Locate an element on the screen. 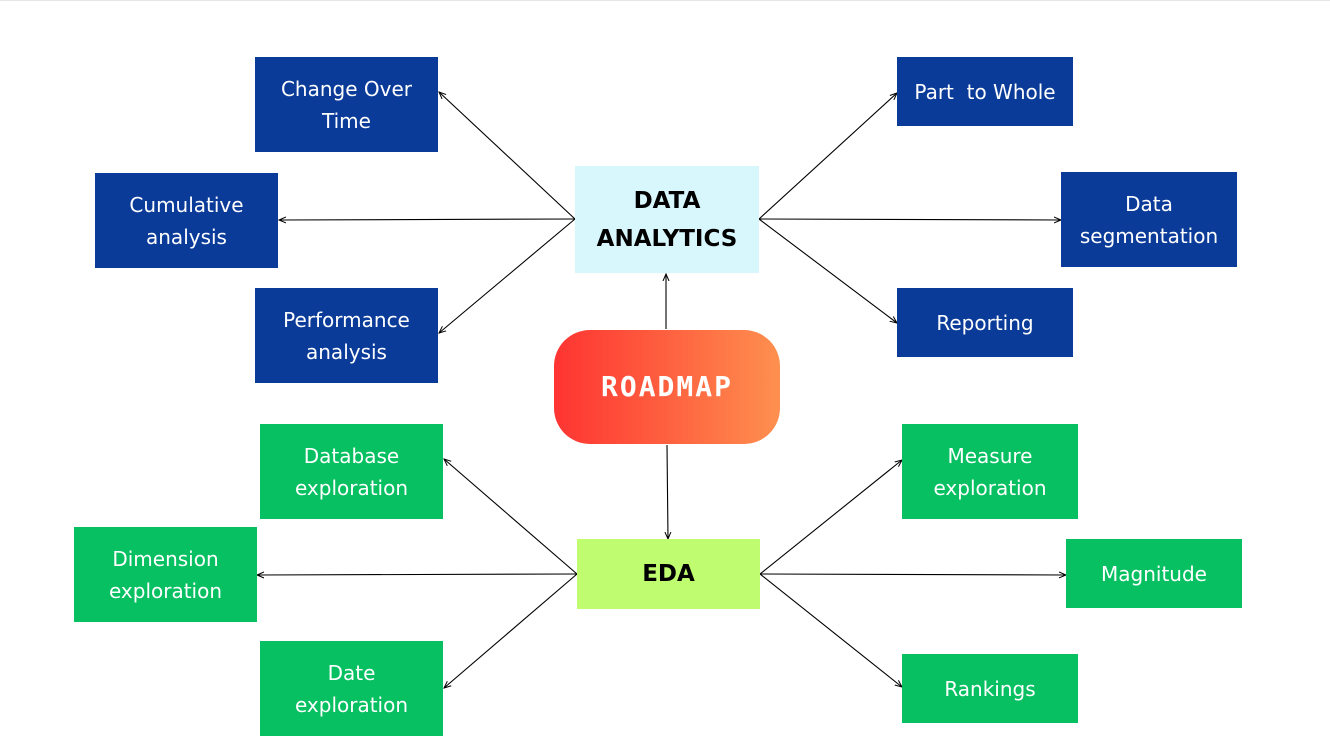 The width and height of the screenshot is (1330, 753). branch-label: Magnitude is located at coordinates (1154, 573).